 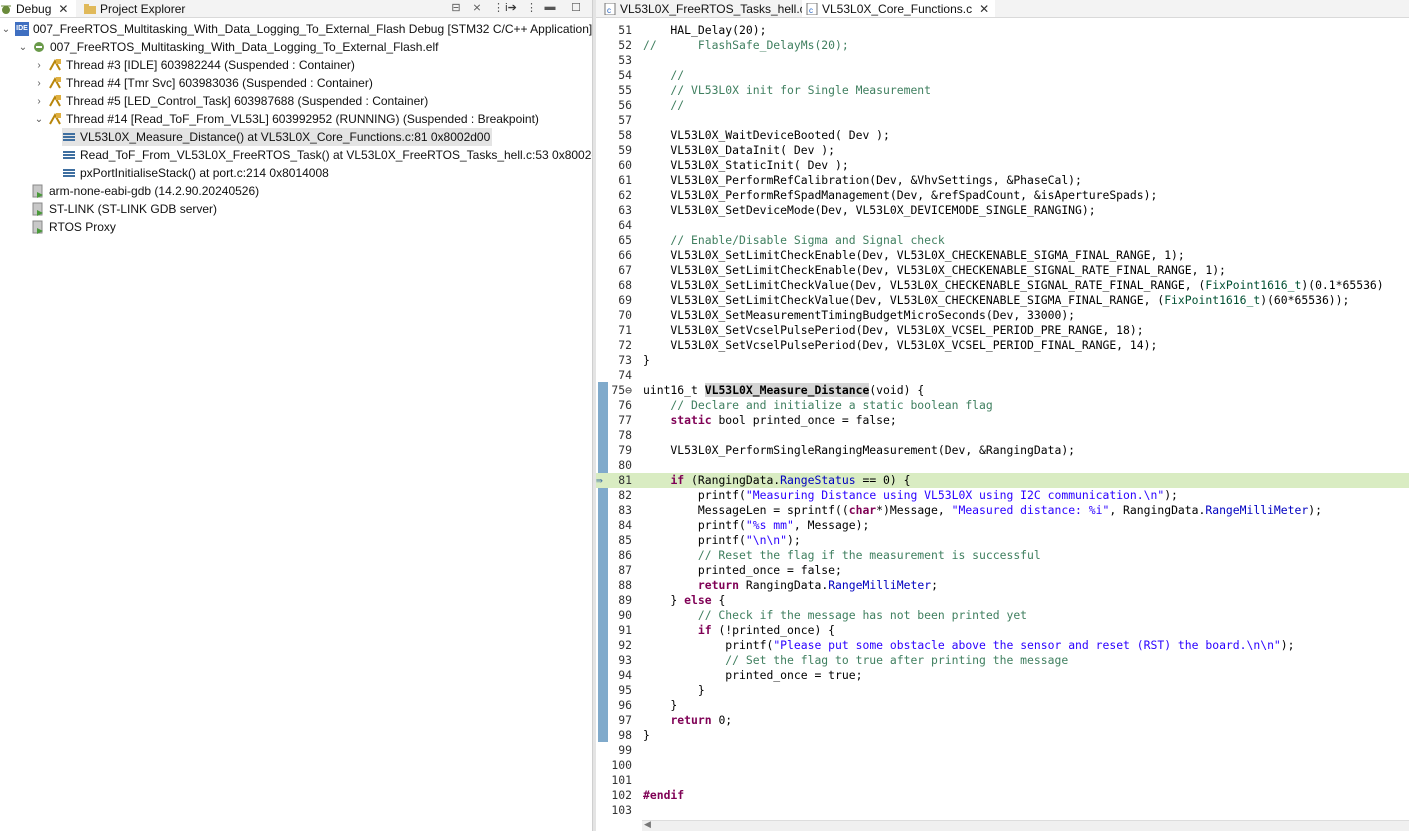 What do you see at coordinates (1157, 510) in the screenshot?
I see `code-text: , RangingData.` at bounding box center [1157, 510].